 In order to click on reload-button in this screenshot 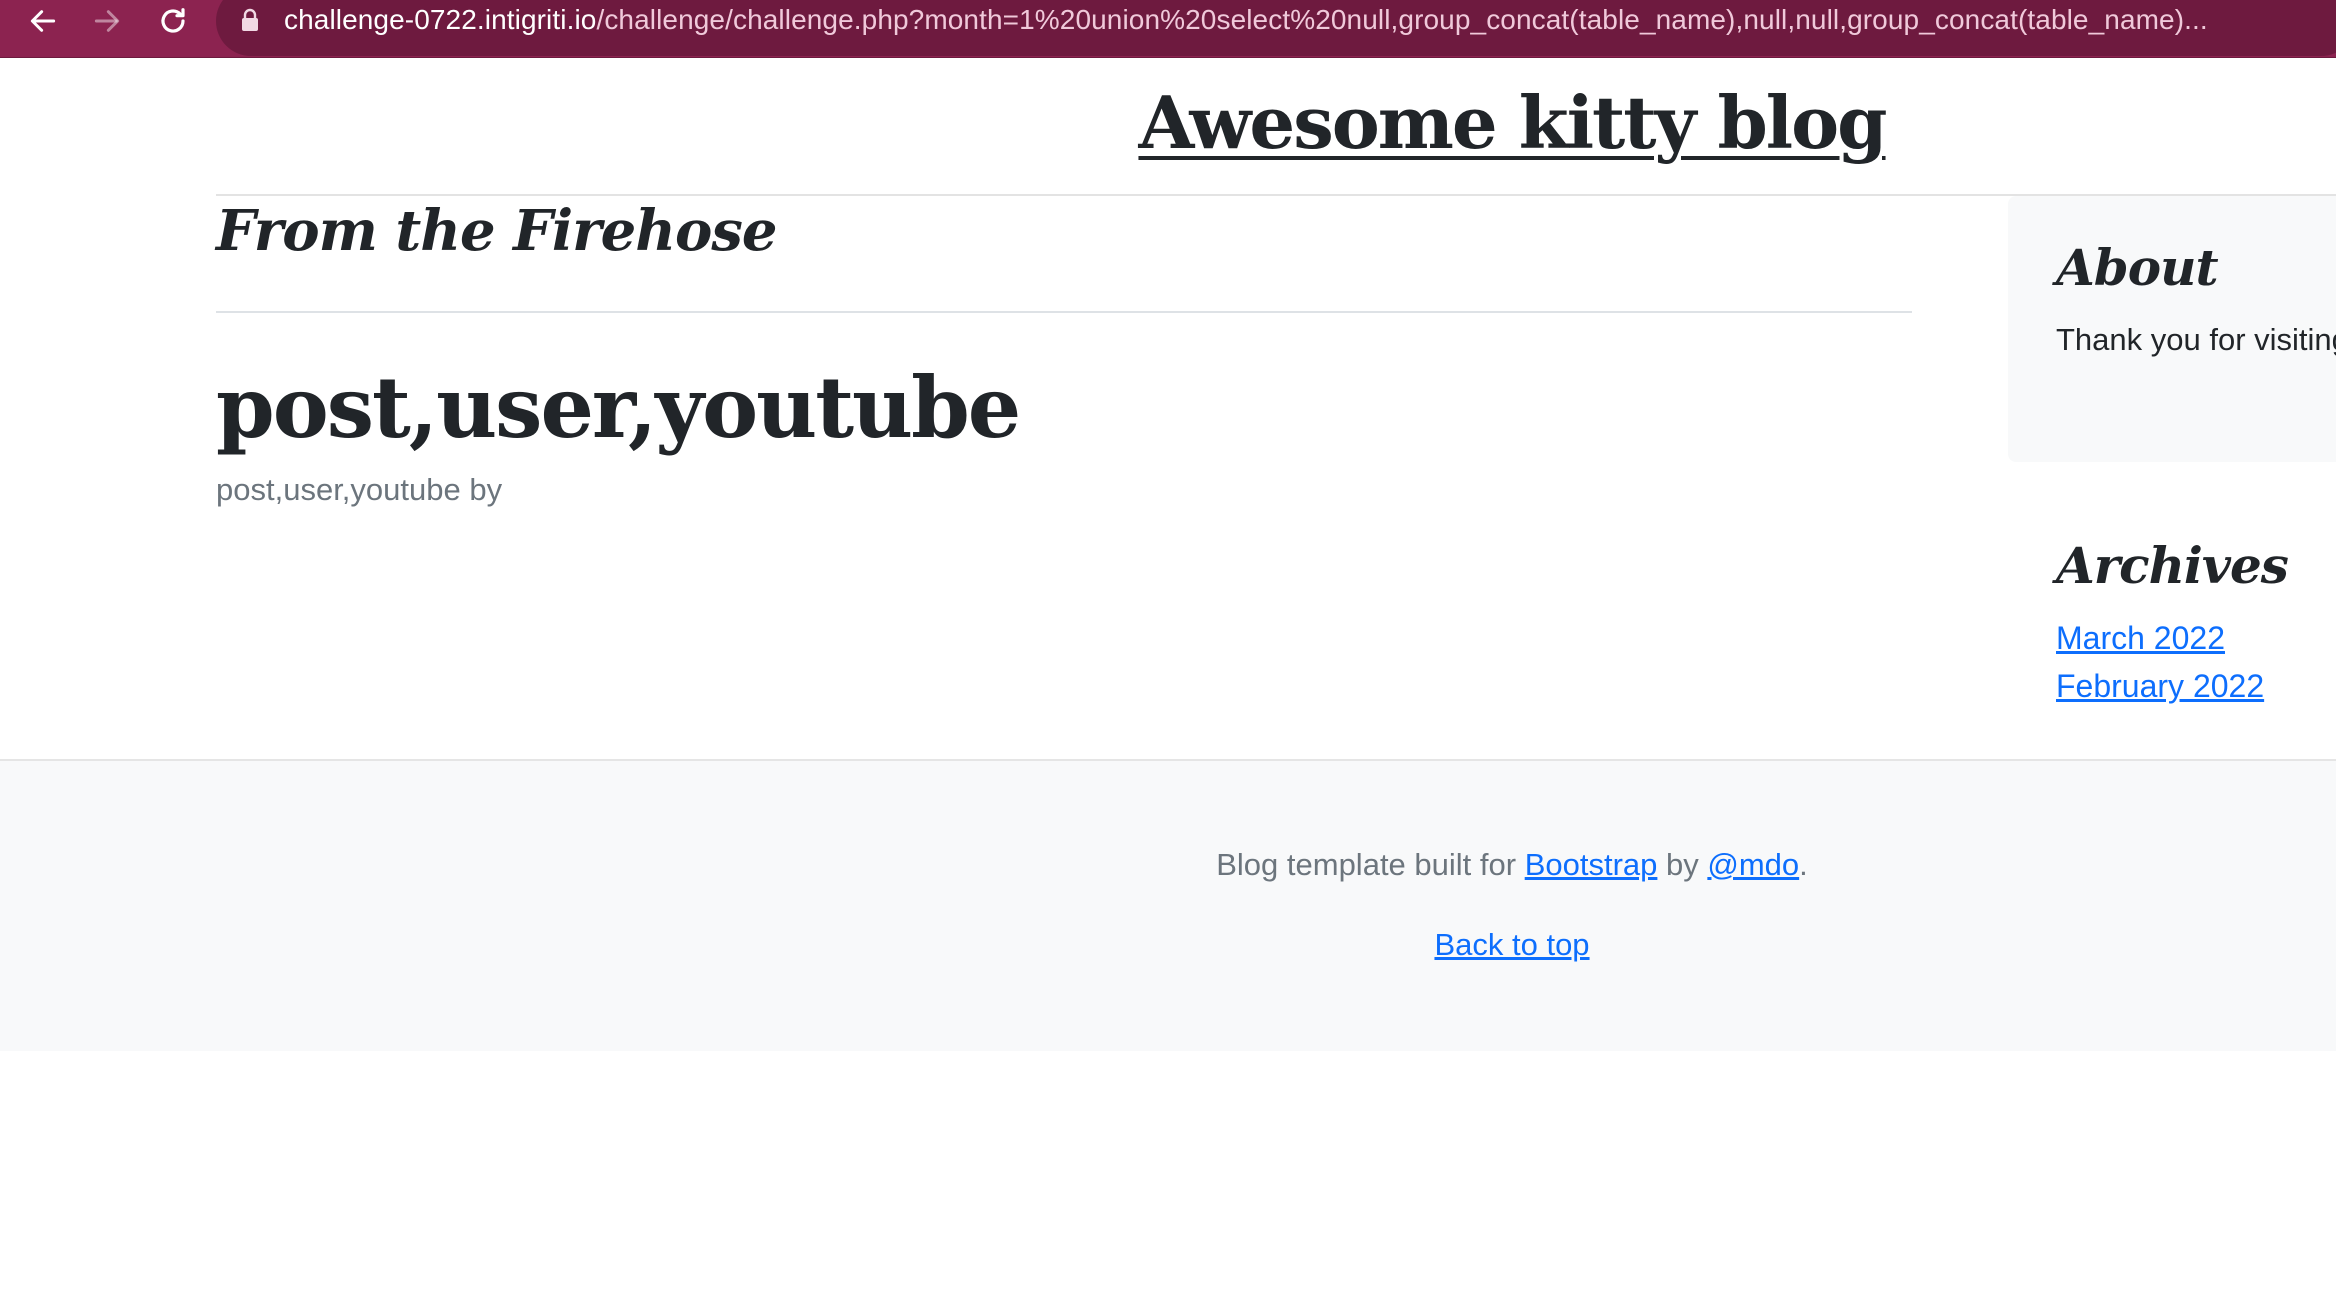, I will do `click(173, 21)`.